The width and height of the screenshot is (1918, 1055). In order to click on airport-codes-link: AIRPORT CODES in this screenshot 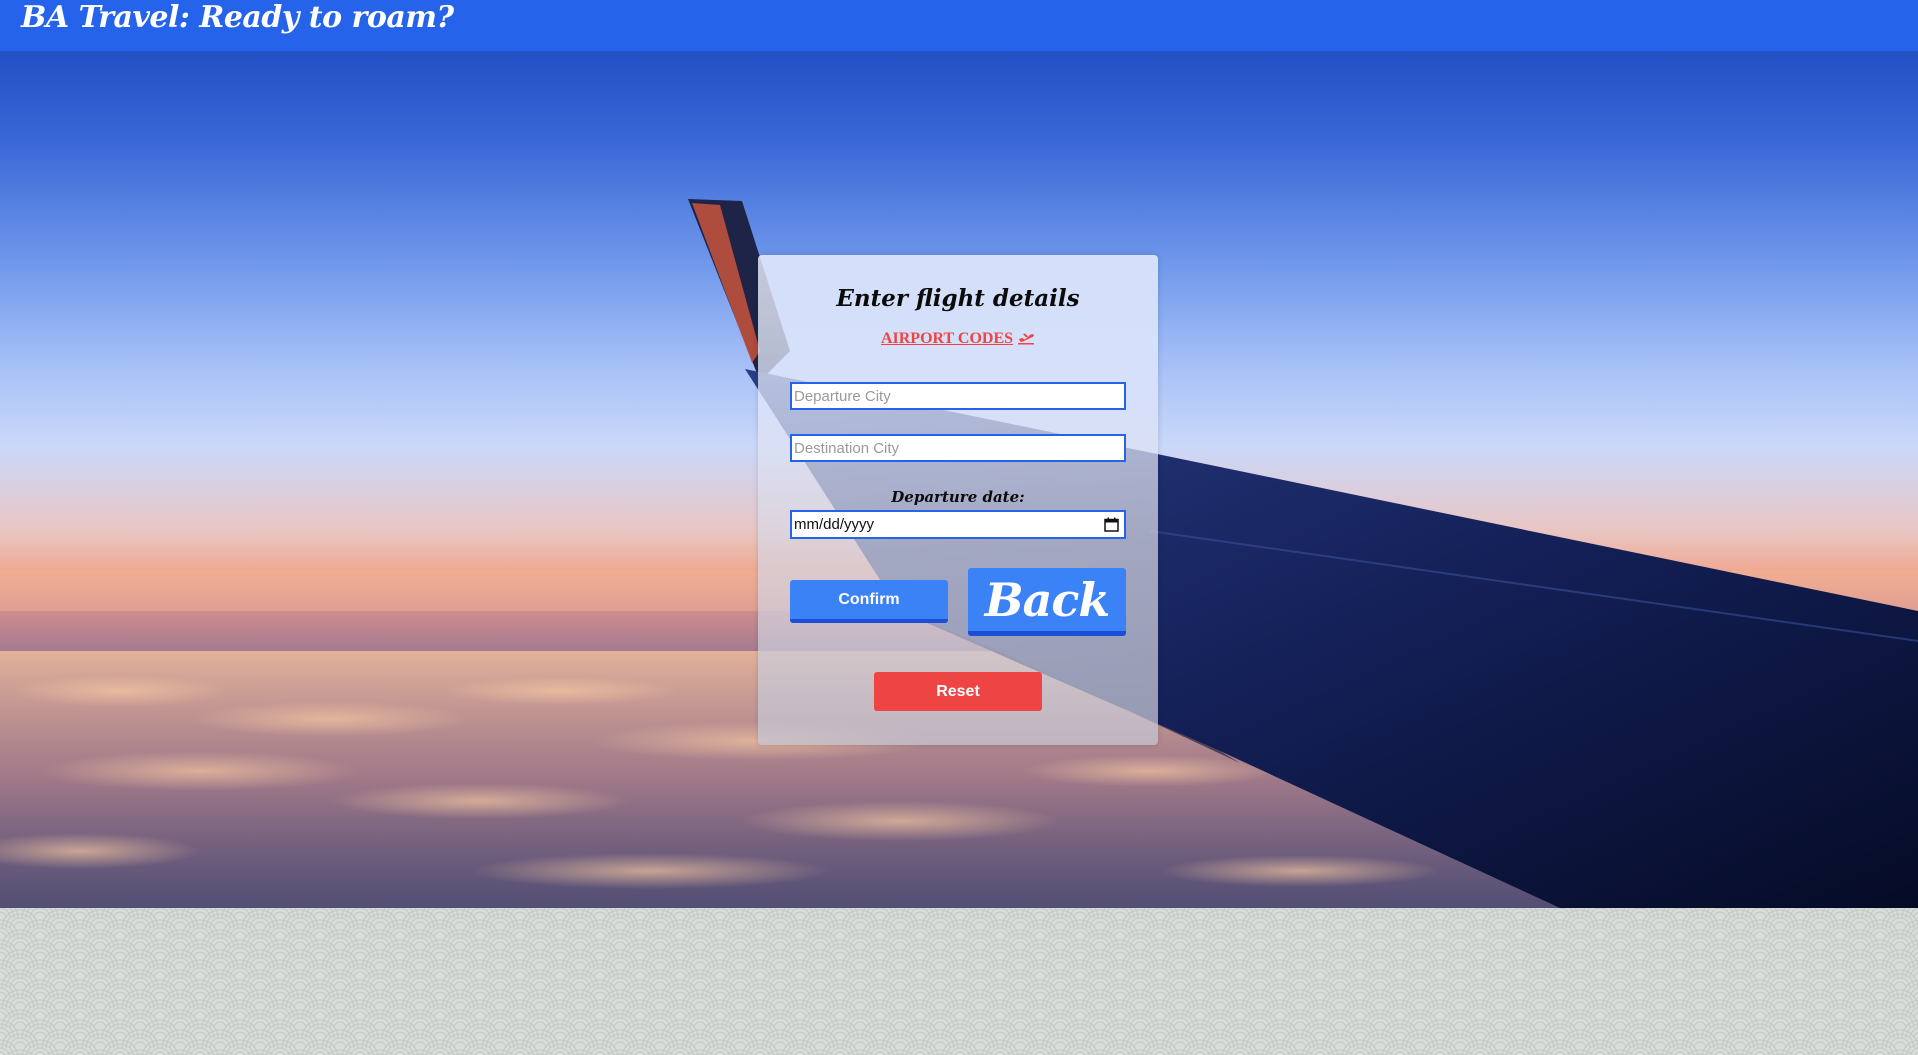, I will do `click(958, 340)`.